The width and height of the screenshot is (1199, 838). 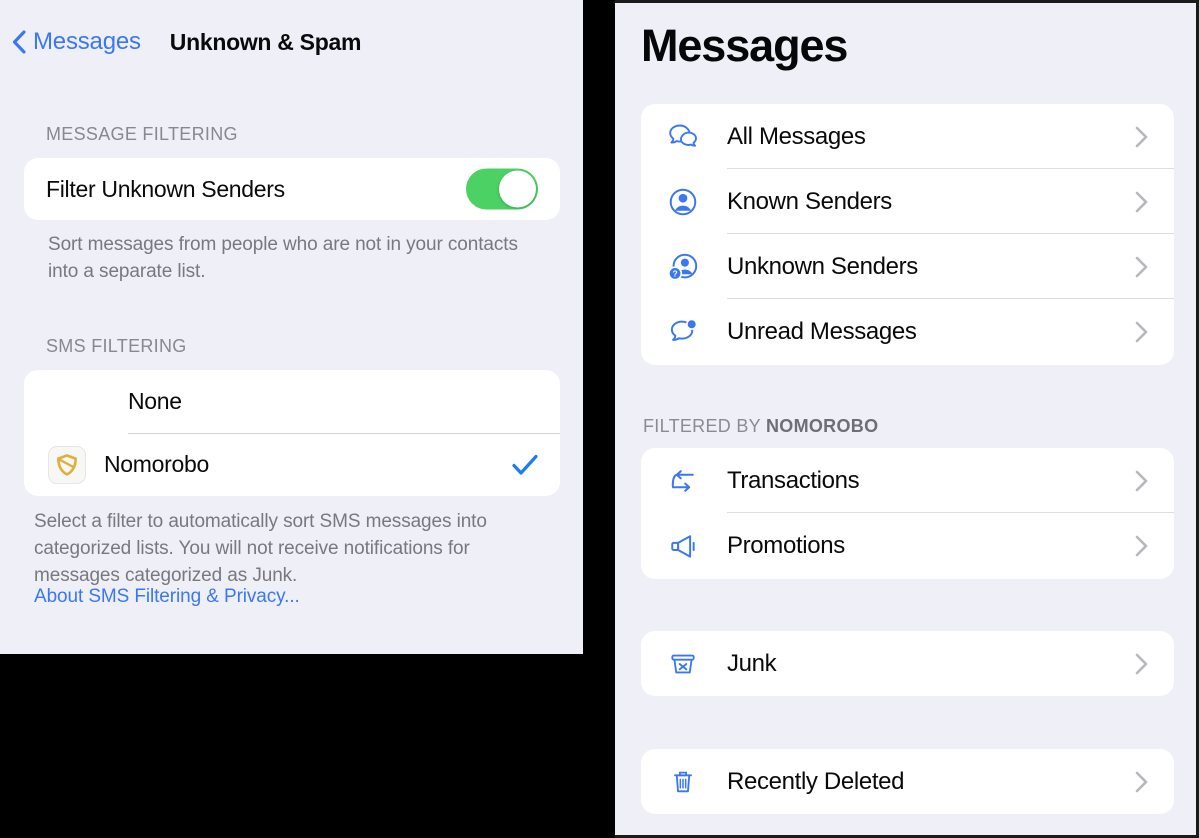 I want to click on trash-icon, so click(x=683, y=782).